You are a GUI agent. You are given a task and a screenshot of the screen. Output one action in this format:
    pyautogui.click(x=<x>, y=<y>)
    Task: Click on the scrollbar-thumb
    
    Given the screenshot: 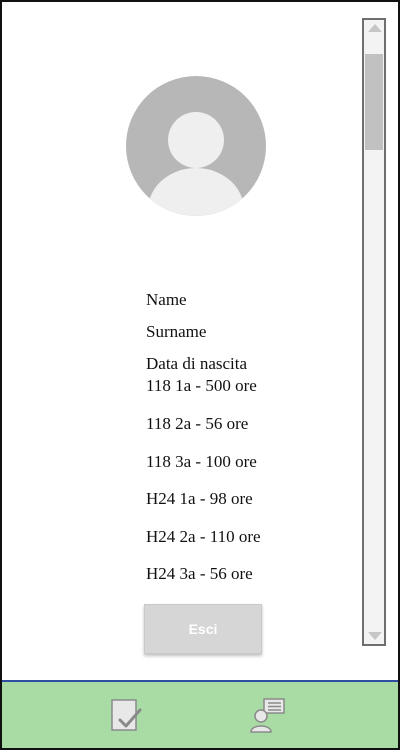 What is the action you would take?
    pyautogui.click(x=374, y=102)
    